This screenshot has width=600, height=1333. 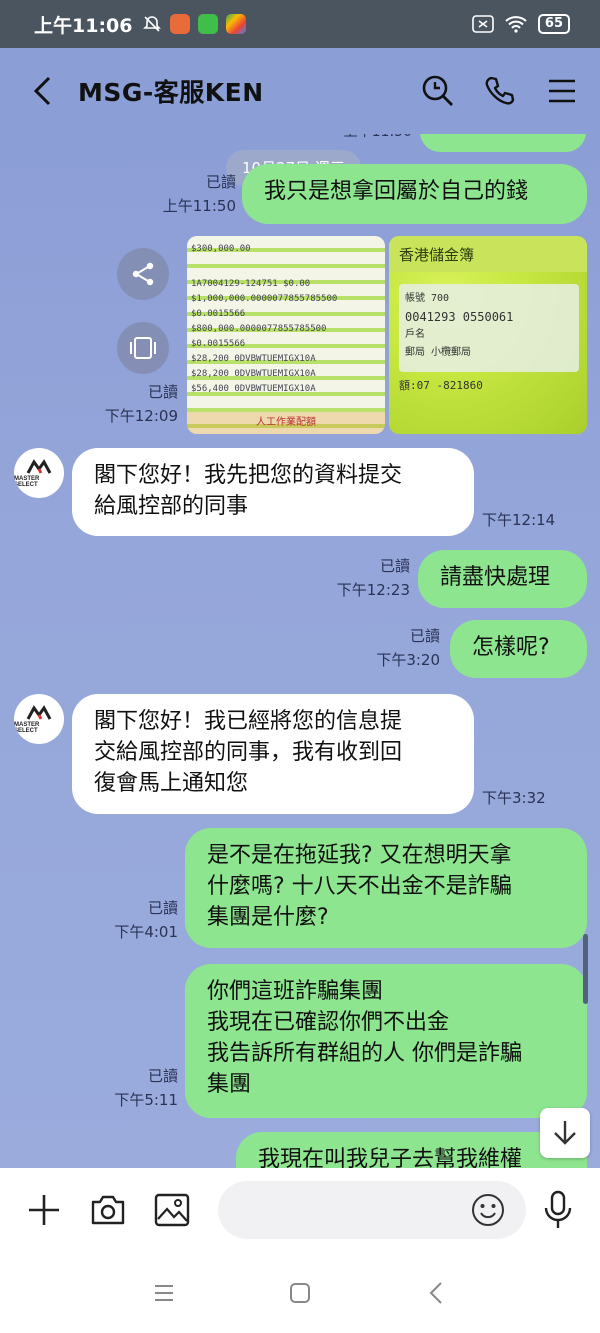 What do you see at coordinates (438, 352) in the screenshot?
I see `photo-text-line: 郵局 小欖郵局` at bounding box center [438, 352].